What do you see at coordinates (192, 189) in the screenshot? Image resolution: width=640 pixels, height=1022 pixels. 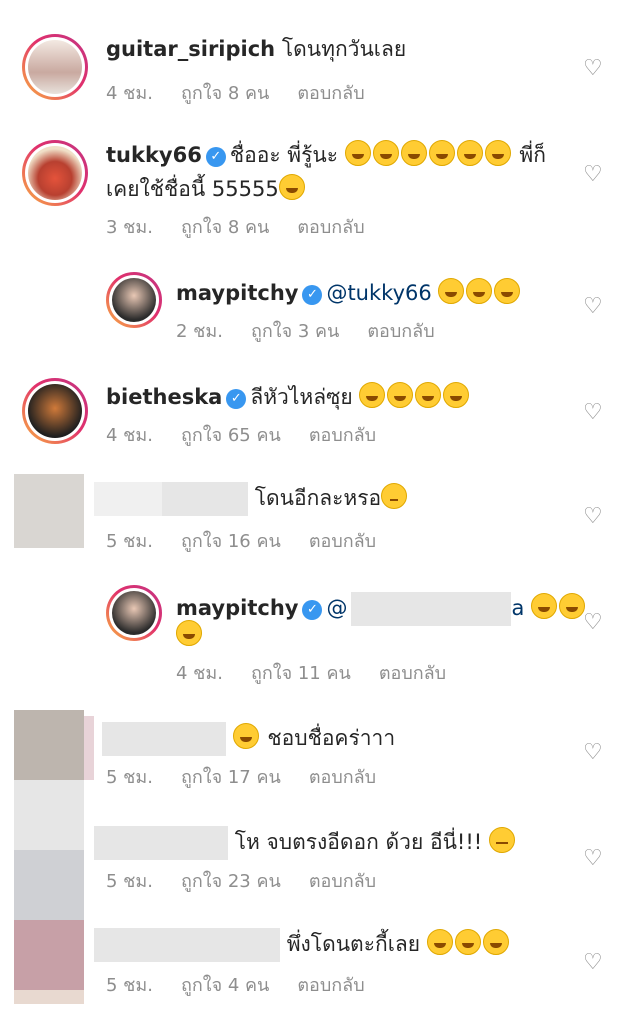 I see `comment-text-line2: เคยใช้ชื่อนี้ 55555` at bounding box center [192, 189].